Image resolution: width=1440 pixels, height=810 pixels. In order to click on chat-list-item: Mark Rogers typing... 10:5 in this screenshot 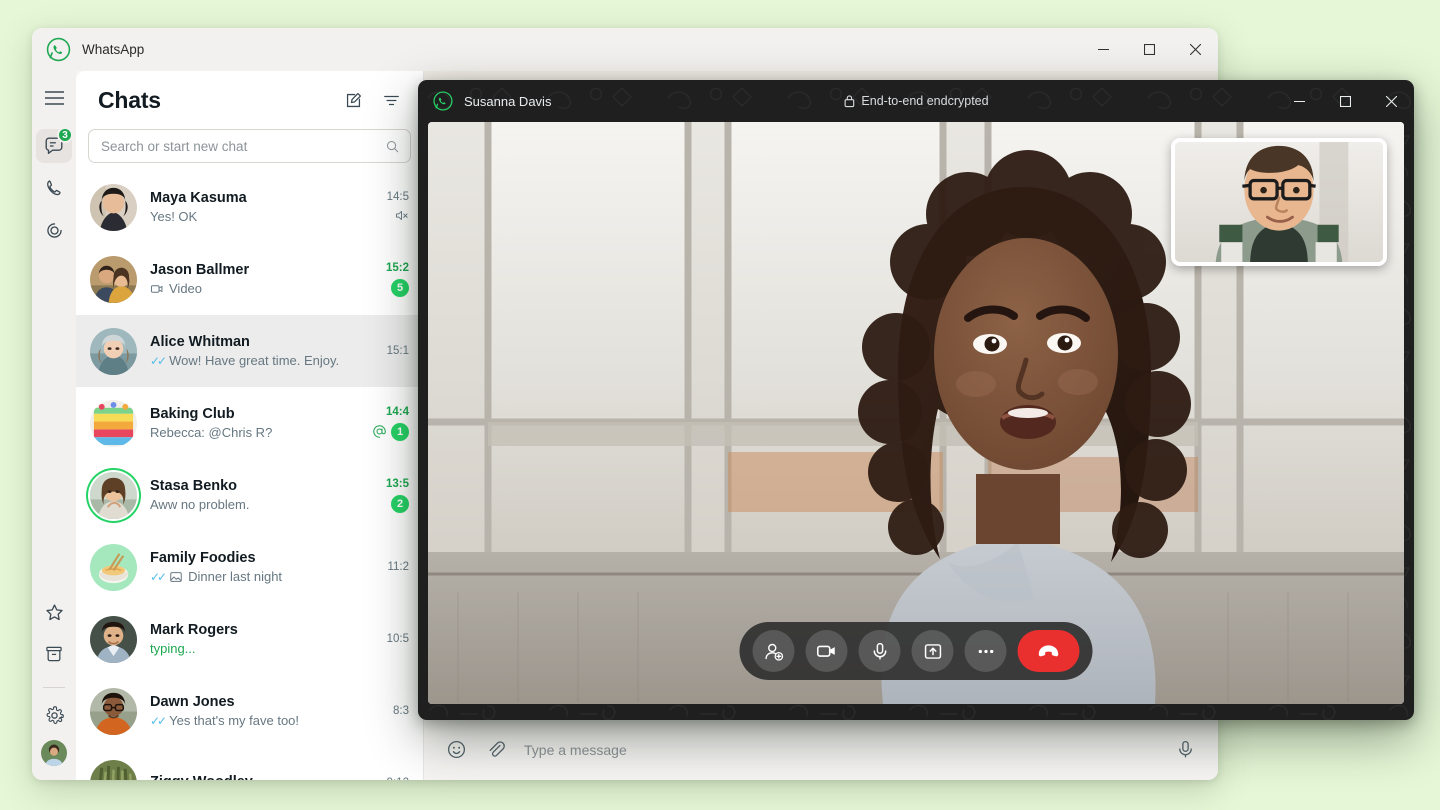, I will do `click(249, 639)`.